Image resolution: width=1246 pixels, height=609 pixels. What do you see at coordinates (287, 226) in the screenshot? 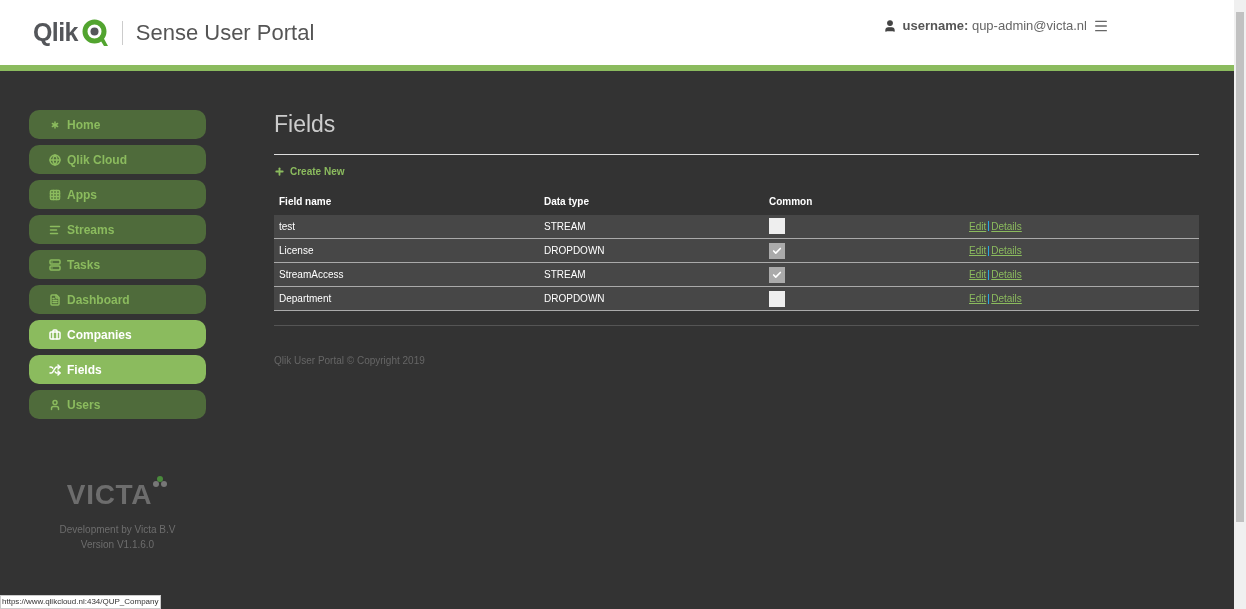
I see `table-cell: test` at bounding box center [287, 226].